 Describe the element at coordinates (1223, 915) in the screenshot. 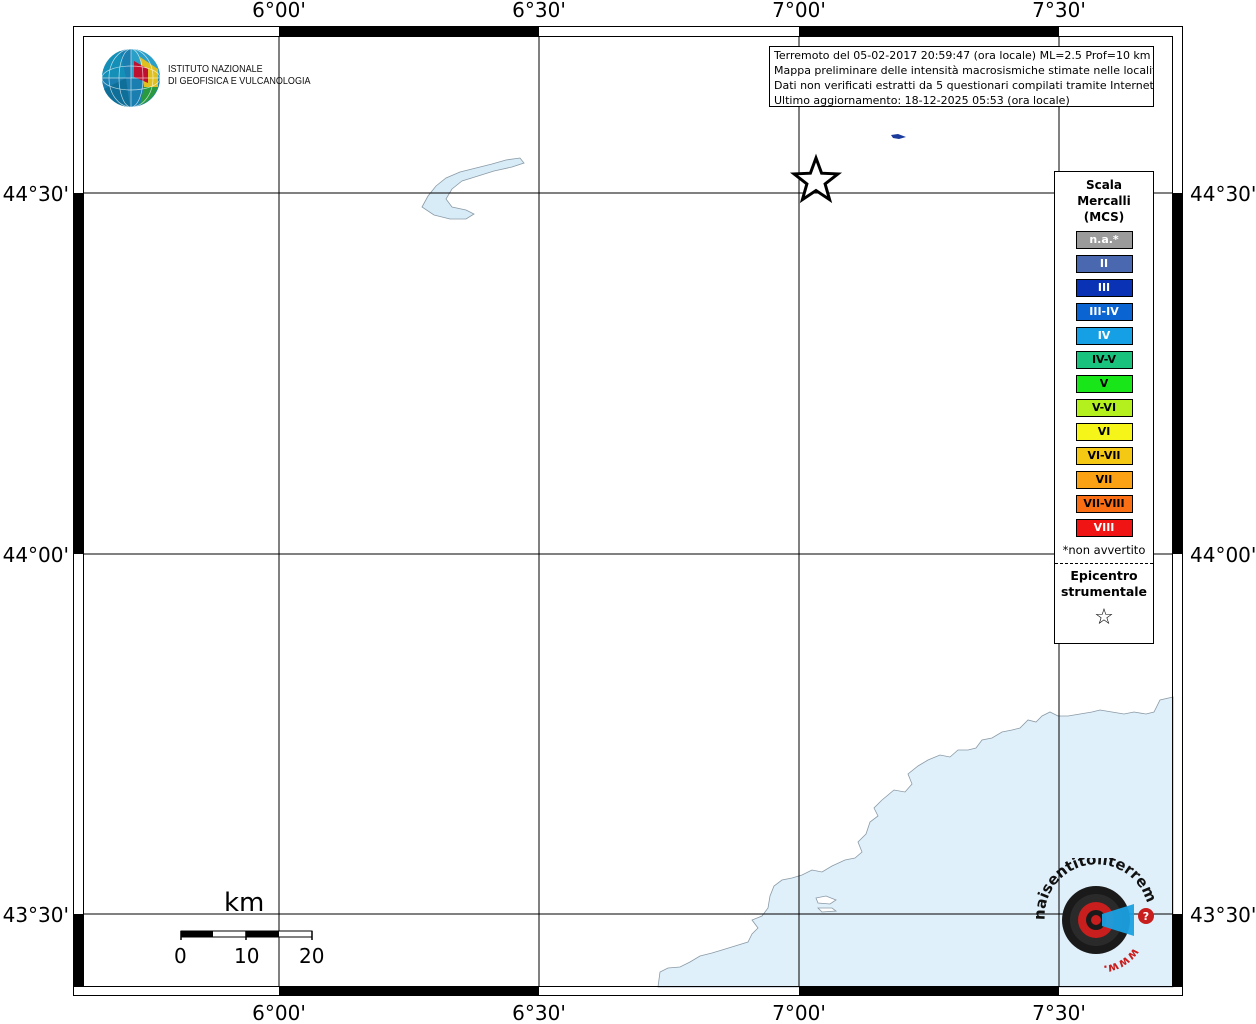

I see `lat-label-right: 43°30'` at that location.